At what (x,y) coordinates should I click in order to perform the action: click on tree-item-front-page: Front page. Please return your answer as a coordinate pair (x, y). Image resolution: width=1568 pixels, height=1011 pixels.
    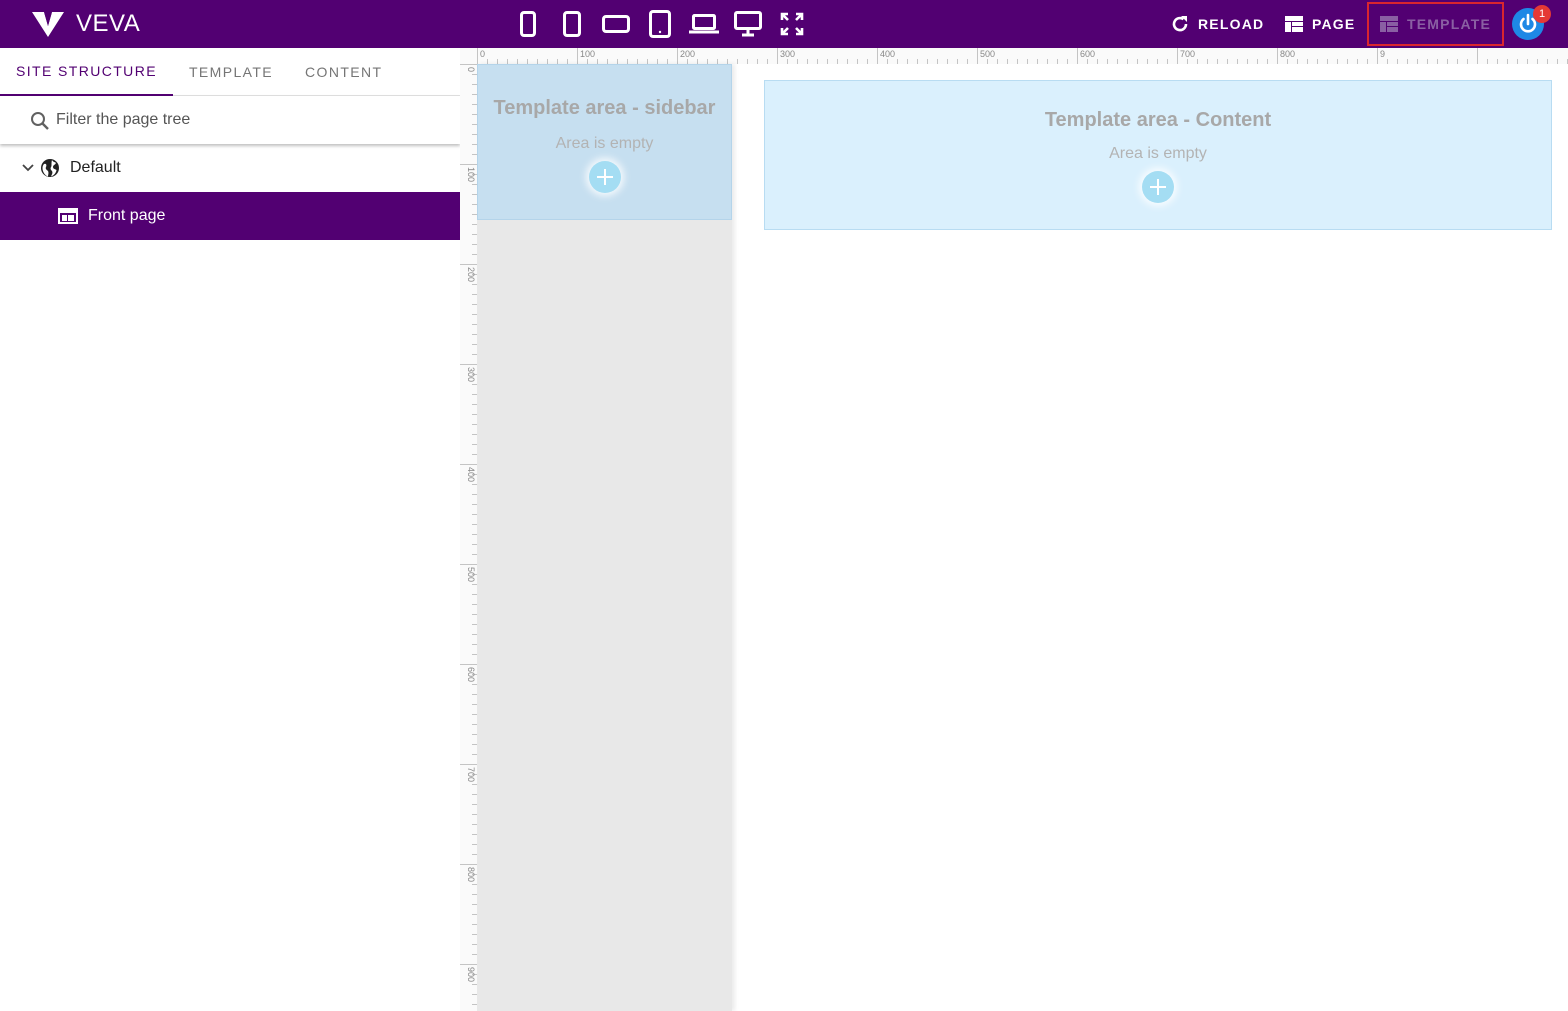
    Looking at the image, I should click on (230, 216).